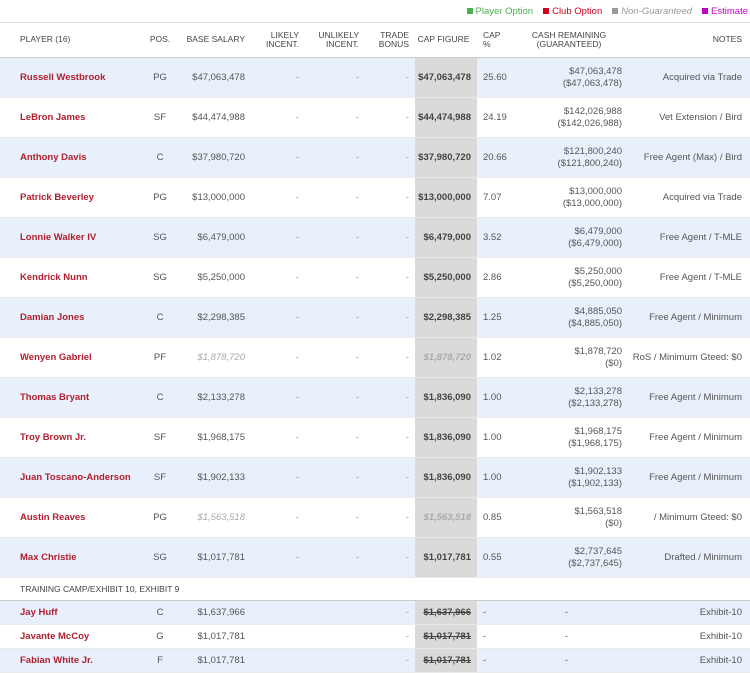 The width and height of the screenshot is (750, 673). What do you see at coordinates (689, 636) in the screenshot?
I see `contract-notes: Exhibit-10` at bounding box center [689, 636].